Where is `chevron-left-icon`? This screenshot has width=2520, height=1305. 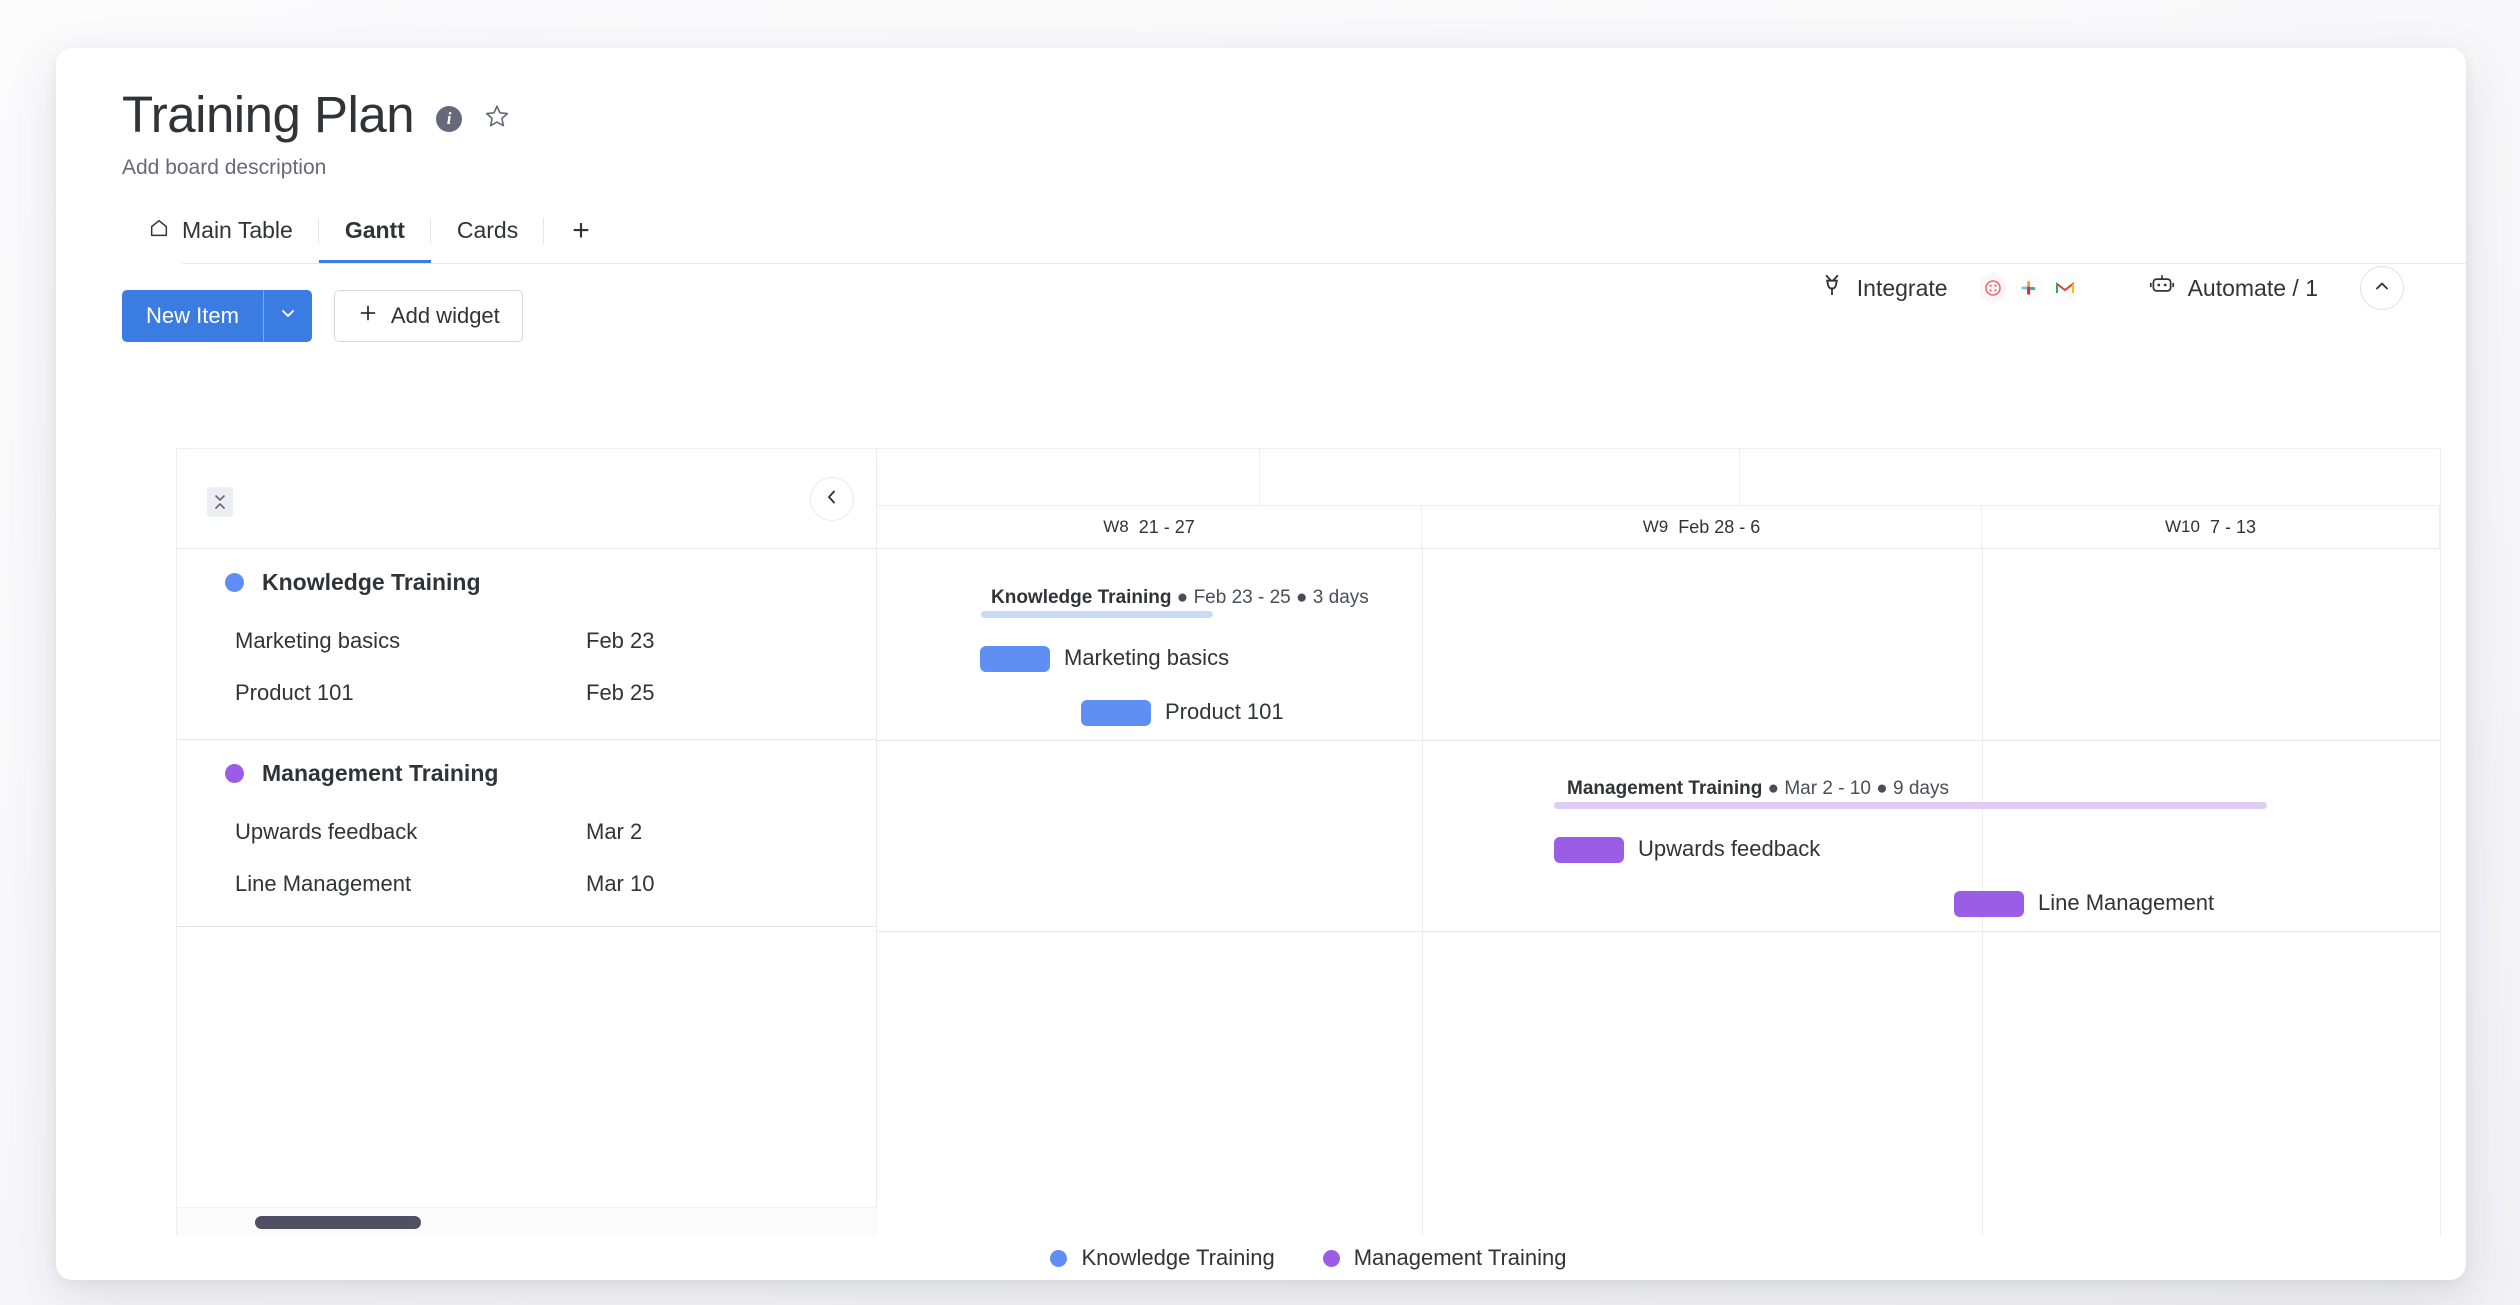 chevron-left-icon is located at coordinates (832, 499).